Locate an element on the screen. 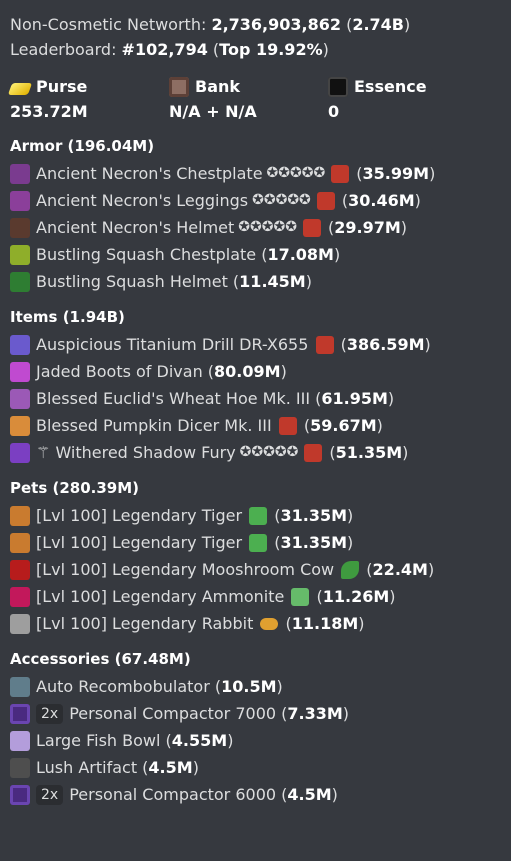  mooshroom-icon is located at coordinates (20, 569).